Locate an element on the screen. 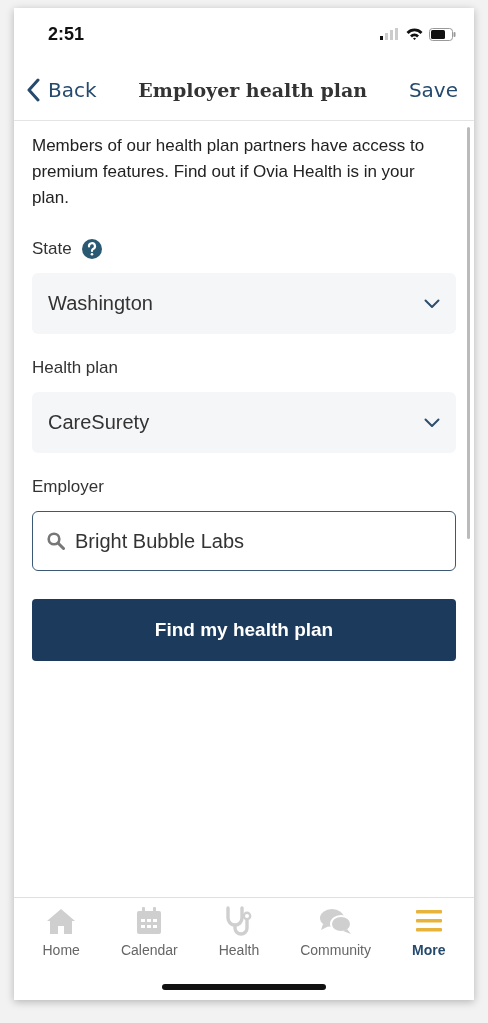  tab-bar-item: Calendar is located at coordinates (149, 937).